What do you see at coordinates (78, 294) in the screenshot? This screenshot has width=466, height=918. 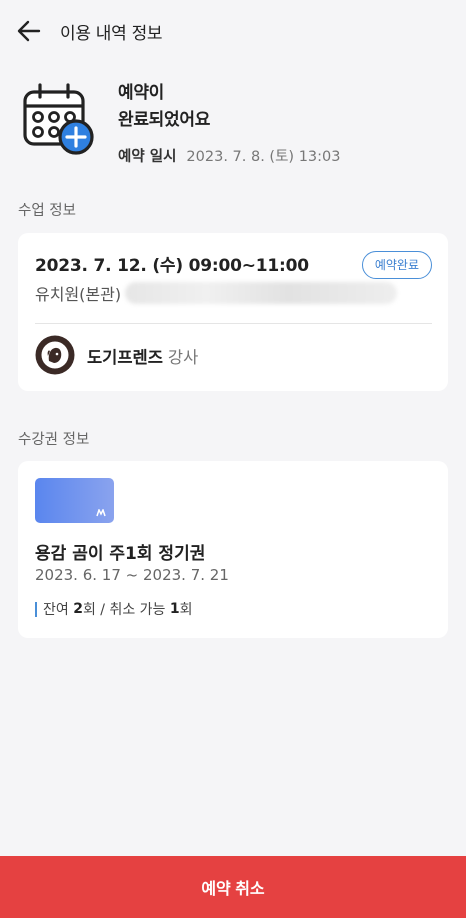 I see `class-place-name: 유치원(본관)` at bounding box center [78, 294].